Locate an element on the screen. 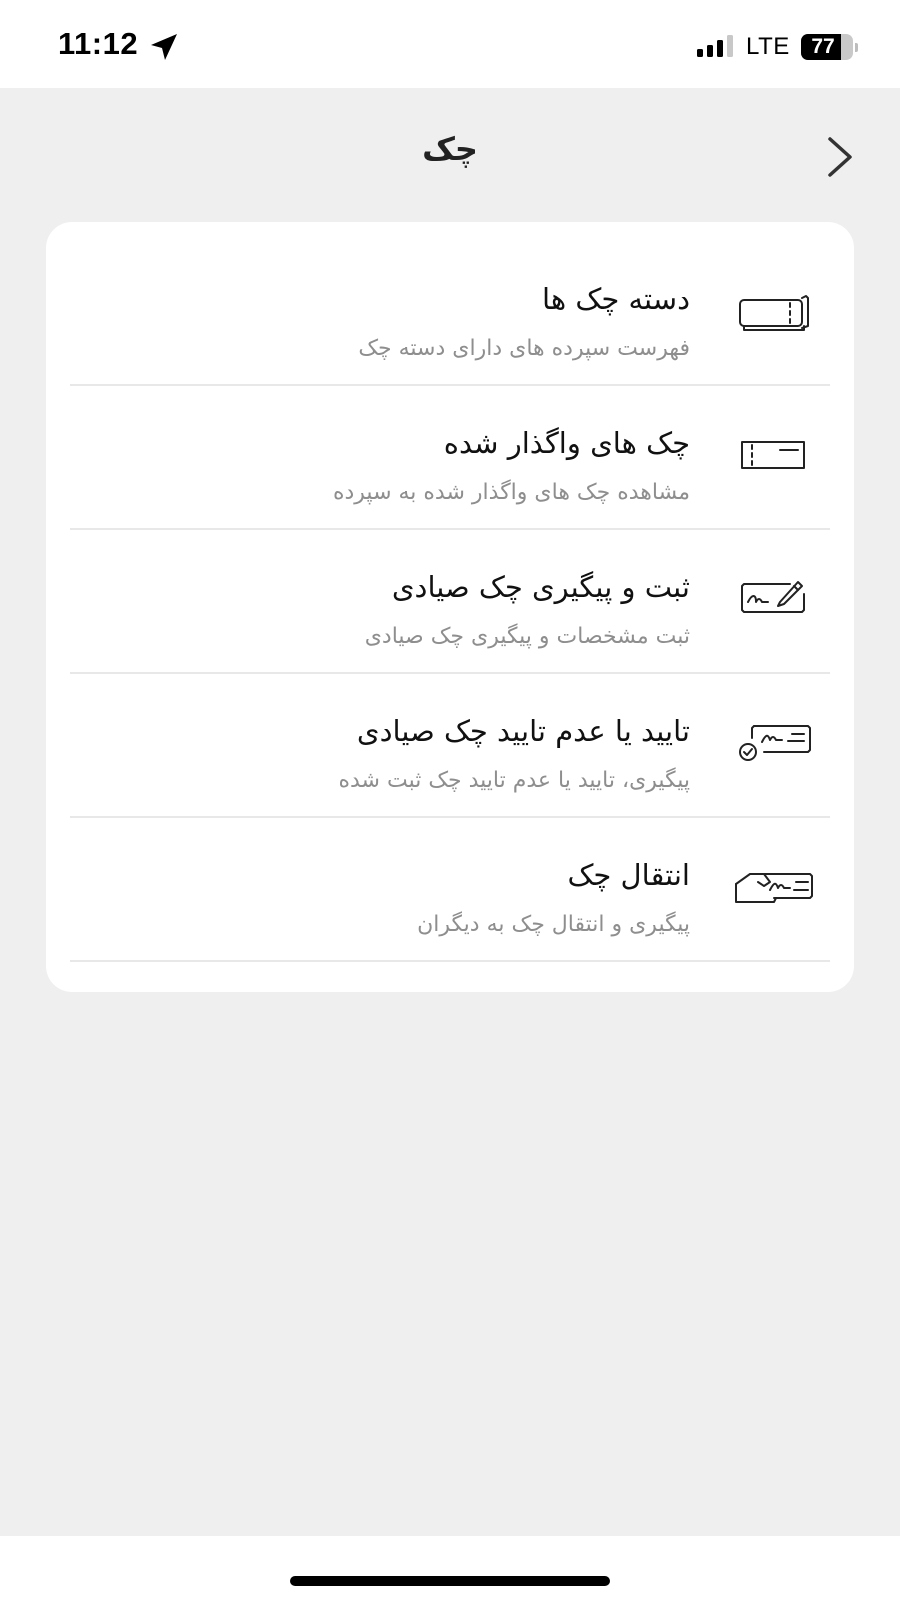  menu-item-checkbooks: دسته چک ها فهرست سپرده های دارای دسته چک is located at coordinates (450, 313).